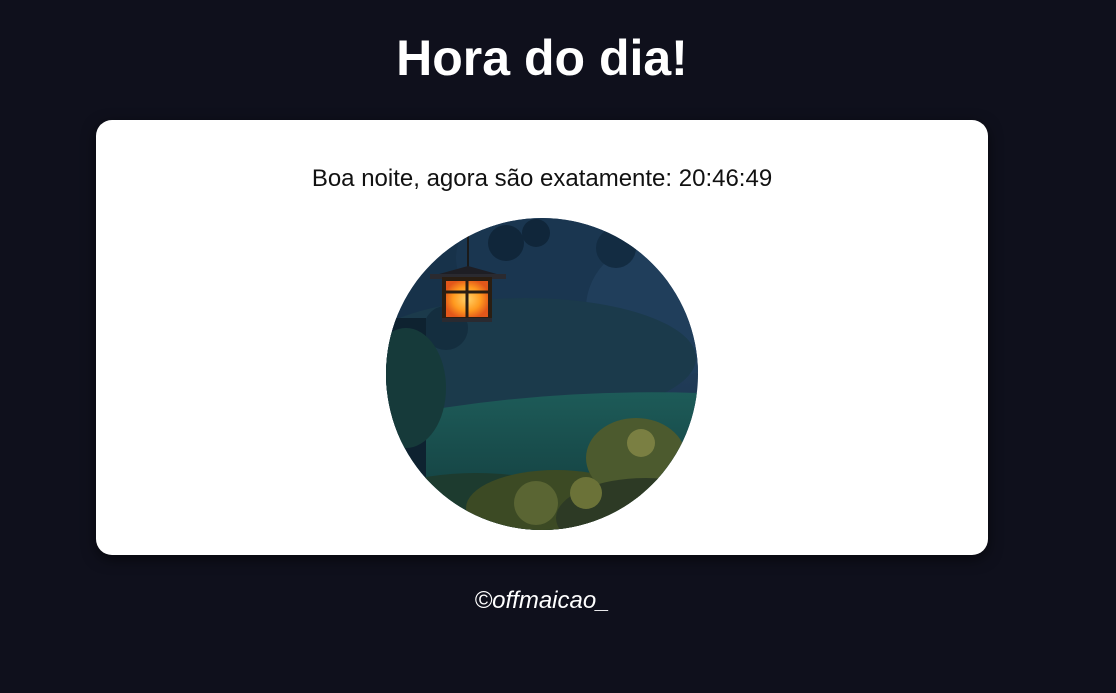 The height and width of the screenshot is (693, 1116). I want to click on night-garden-lantern-photo, so click(542, 374).